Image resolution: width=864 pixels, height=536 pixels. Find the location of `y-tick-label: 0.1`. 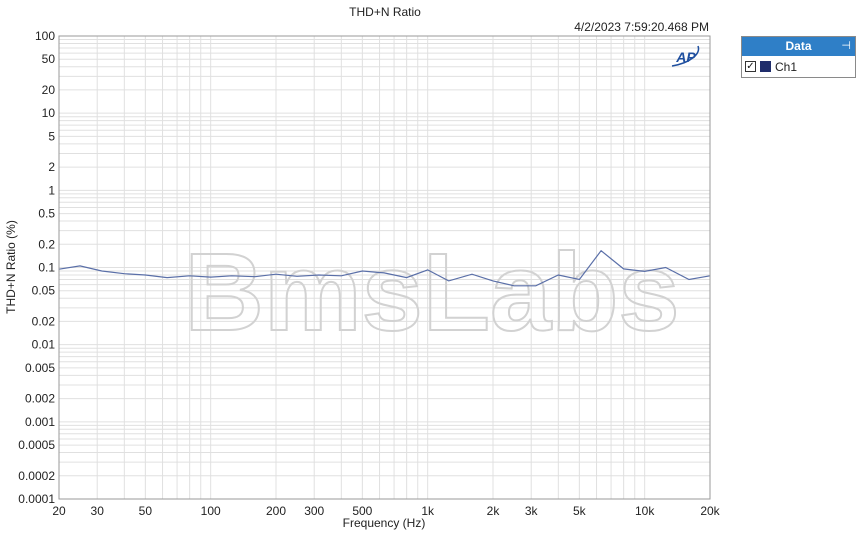

y-tick-label: 0.1 is located at coordinates (46, 268).